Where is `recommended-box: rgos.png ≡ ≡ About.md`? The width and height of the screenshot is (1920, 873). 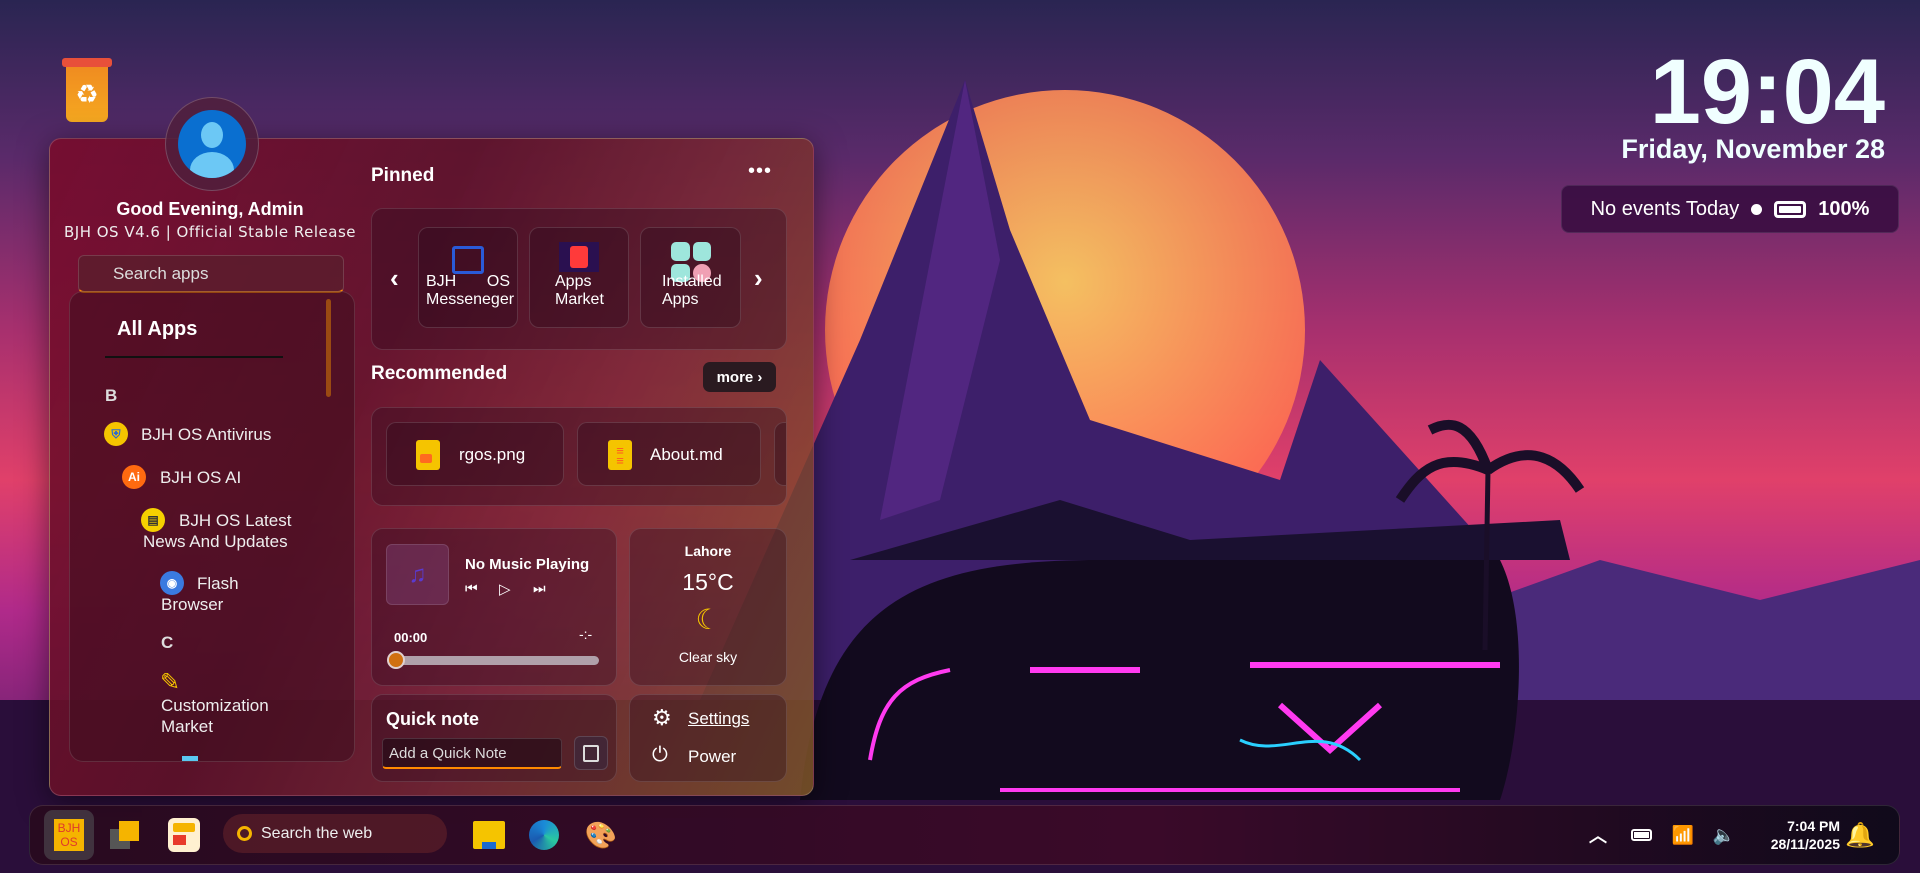 recommended-box: rgos.png ≡ ≡ About.md is located at coordinates (579, 456).